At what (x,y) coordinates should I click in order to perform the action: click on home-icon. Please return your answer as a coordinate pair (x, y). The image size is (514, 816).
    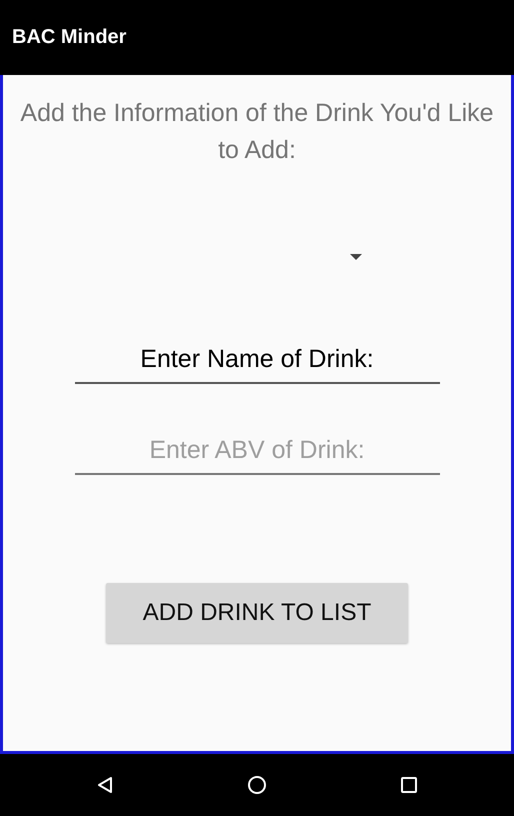
    Looking at the image, I should click on (257, 785).